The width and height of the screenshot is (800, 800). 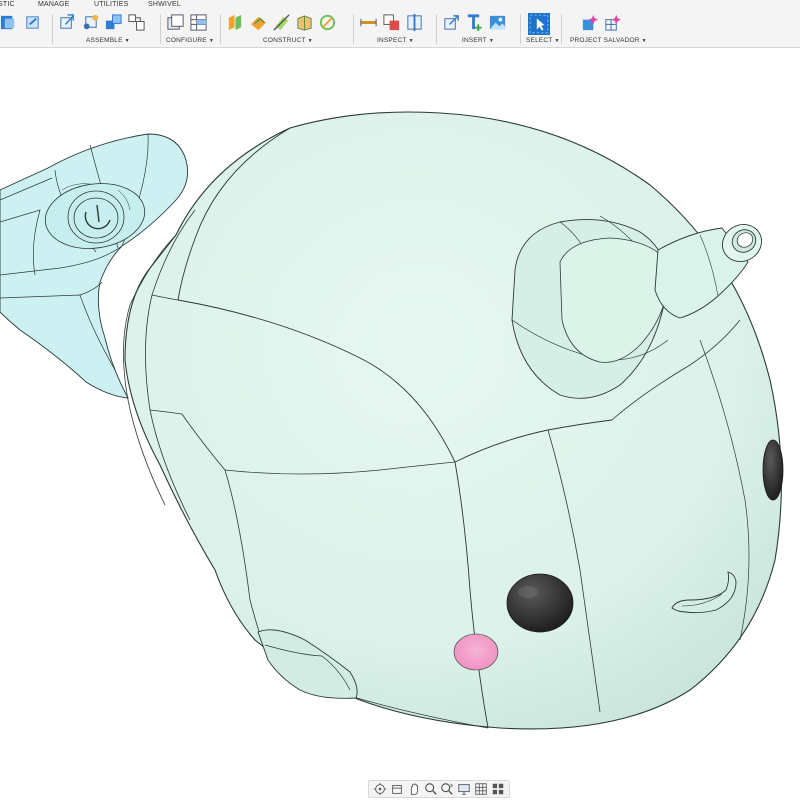 What do you see at coordinates (32, 22) in the screenshot?
I see `plastic-part-icon` at bounding box center [32, 22].